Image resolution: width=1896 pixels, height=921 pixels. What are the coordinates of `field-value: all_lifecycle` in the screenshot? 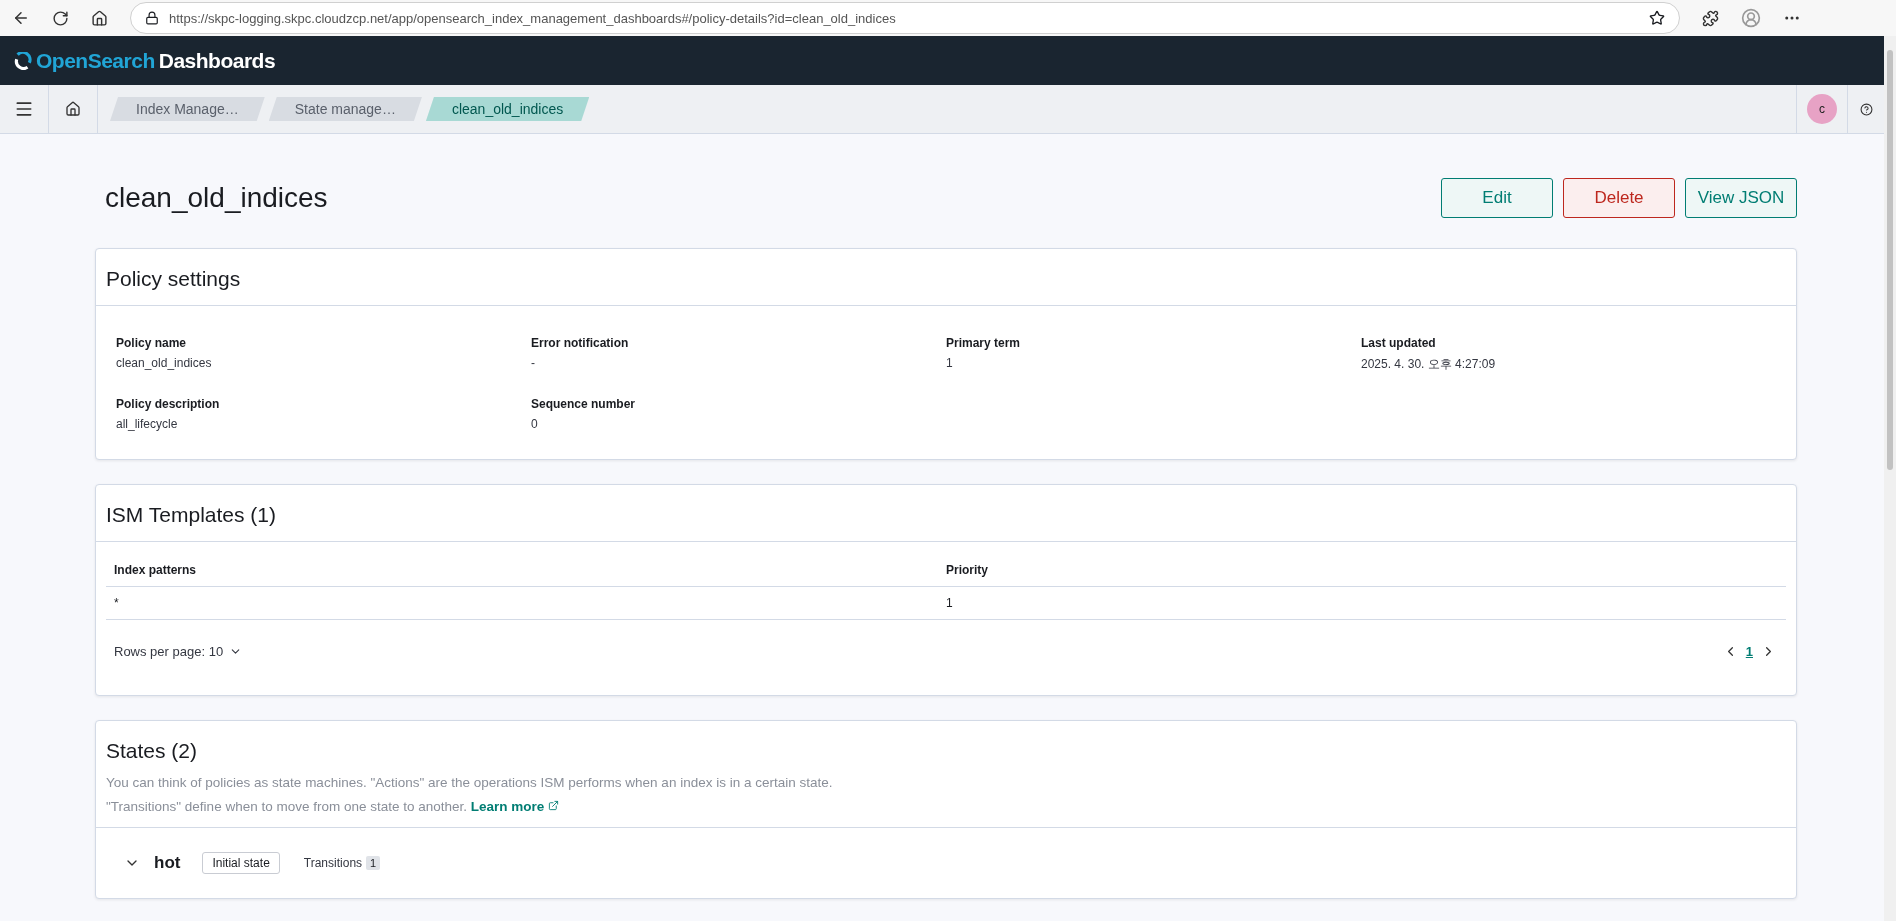 It's located at (147, 424).